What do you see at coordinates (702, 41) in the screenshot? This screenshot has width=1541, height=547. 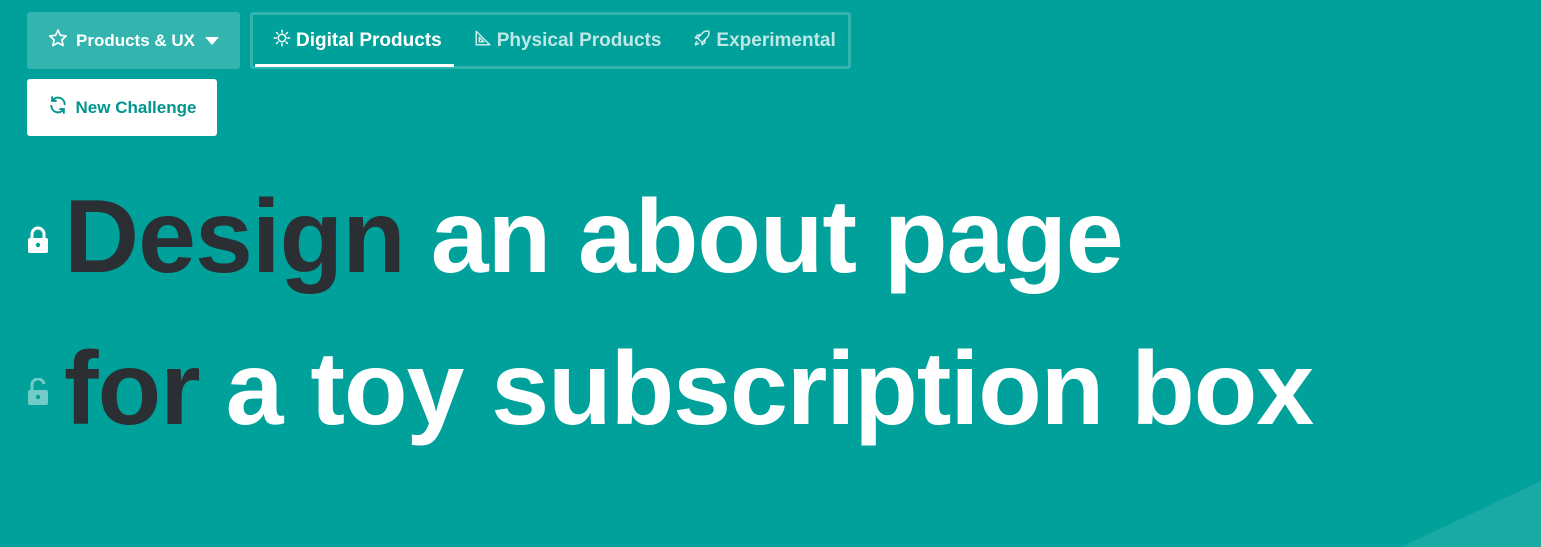 I see `rocket-icon` at bounding box center [702, 41].